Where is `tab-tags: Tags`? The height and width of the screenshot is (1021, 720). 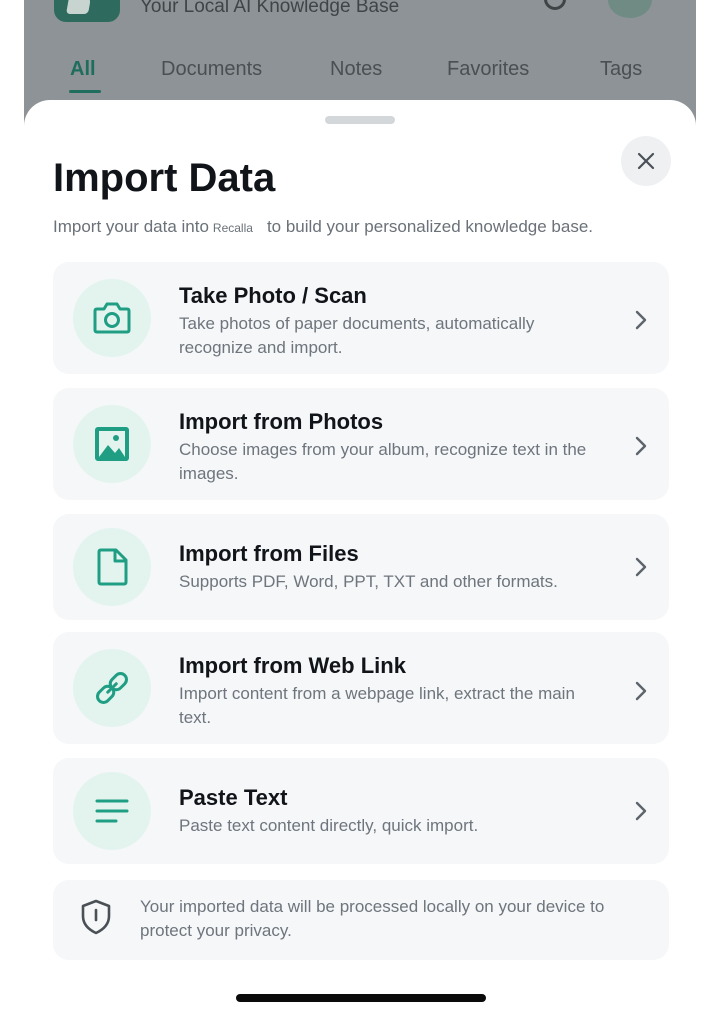 tab-tags: Tags is located at coordinates (621, 69).